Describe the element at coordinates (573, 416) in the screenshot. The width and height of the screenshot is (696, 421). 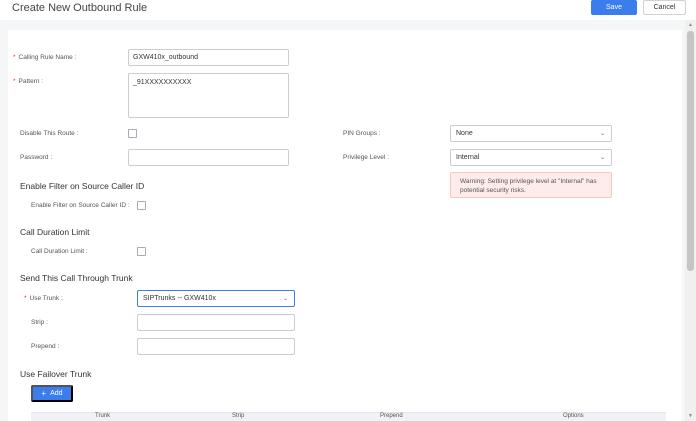
I see `column-header-options: Options` at that location.